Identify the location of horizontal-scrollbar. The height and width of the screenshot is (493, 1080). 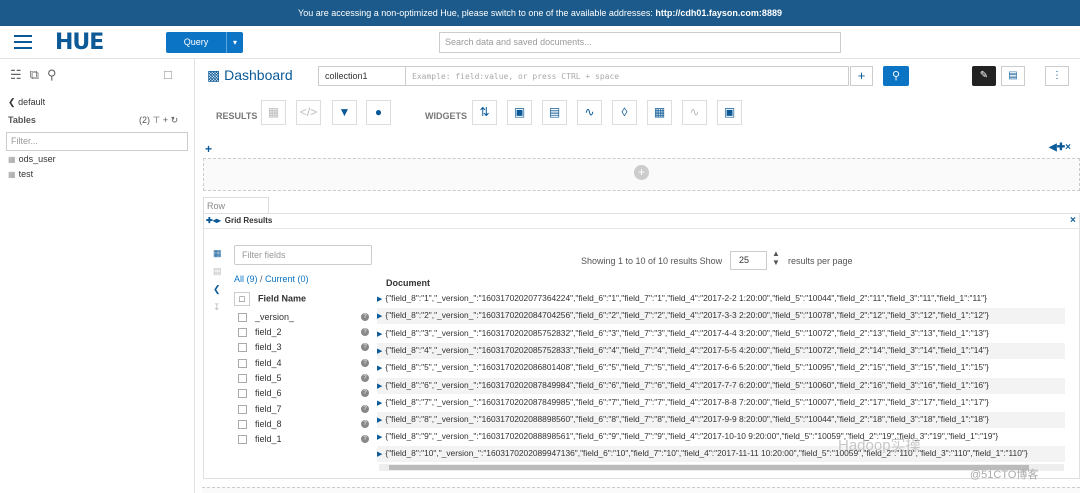
(721, 467).